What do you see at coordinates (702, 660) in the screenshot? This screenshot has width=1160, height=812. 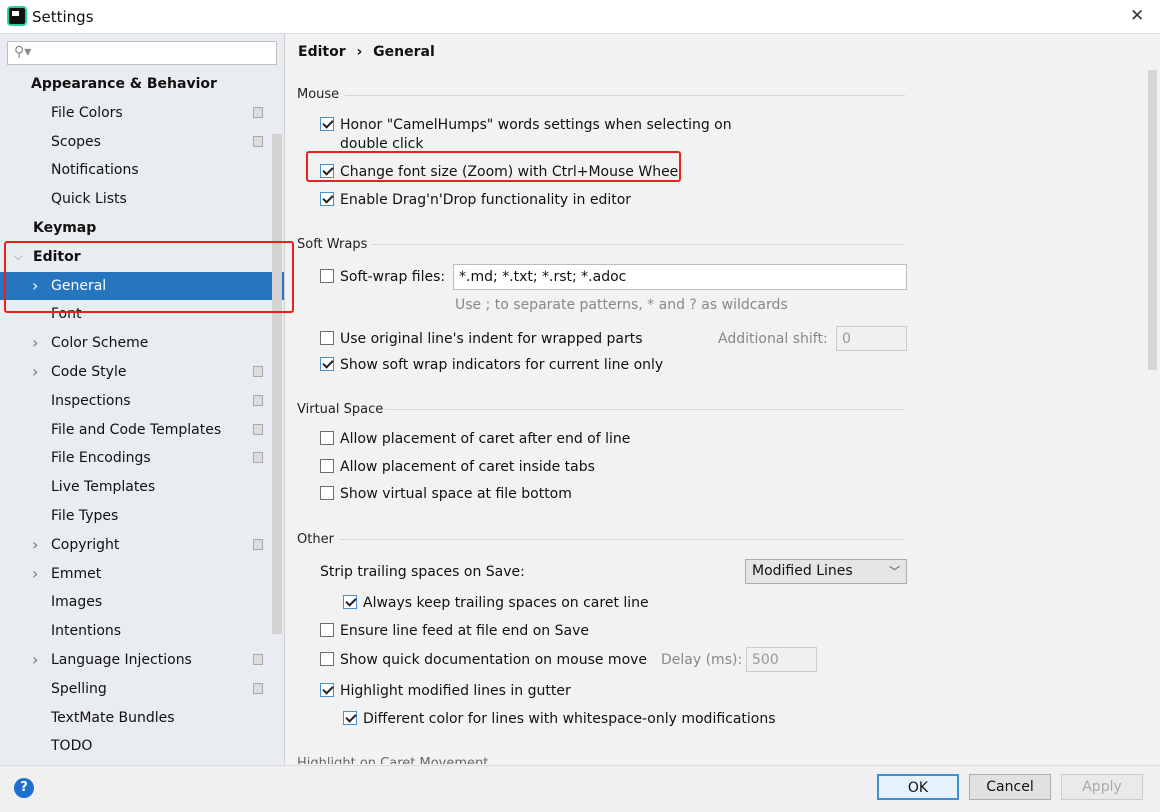 I see `delay-label: Delay (ms):` at bounding box center [702, 660].